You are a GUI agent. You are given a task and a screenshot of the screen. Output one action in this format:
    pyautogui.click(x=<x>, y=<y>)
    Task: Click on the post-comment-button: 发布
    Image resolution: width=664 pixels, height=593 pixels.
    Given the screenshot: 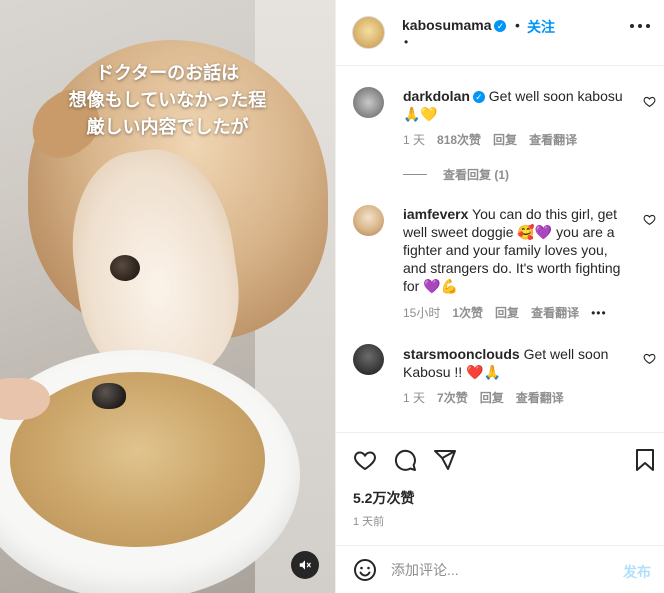 What is the action you would take?
    pyautogui.click(x=637, y=572)
    